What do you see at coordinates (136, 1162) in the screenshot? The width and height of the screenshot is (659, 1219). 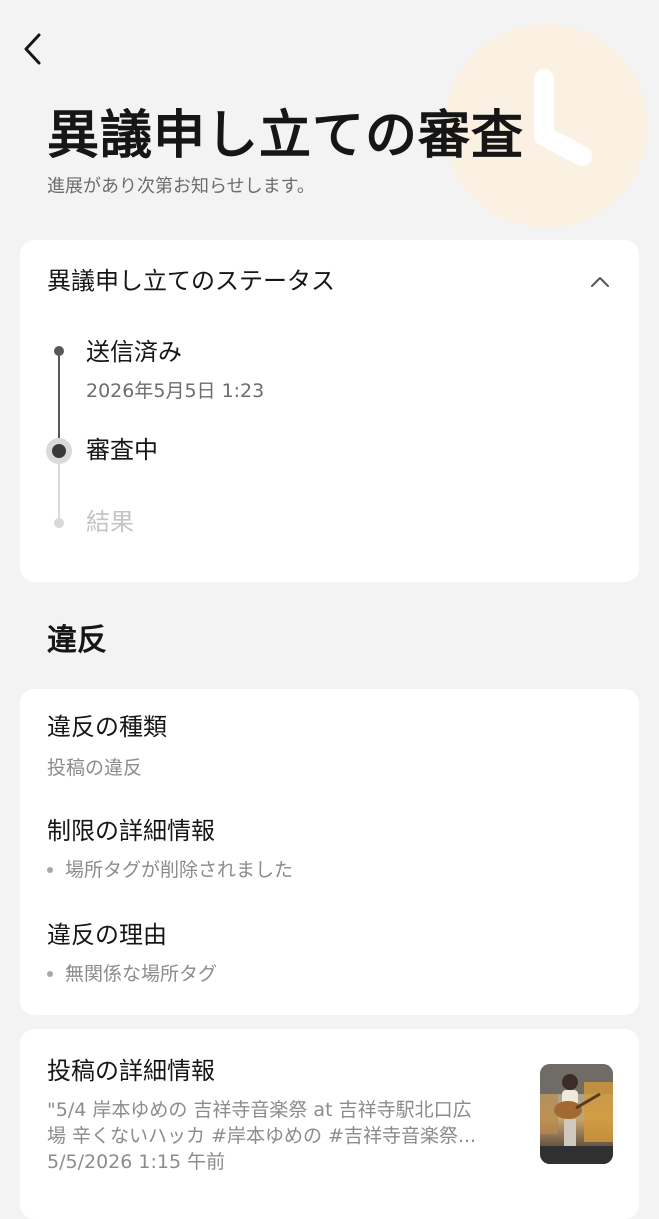 I see `post-date: 5/5/2026 1:15 午前` at bounding box center [136, 1162].